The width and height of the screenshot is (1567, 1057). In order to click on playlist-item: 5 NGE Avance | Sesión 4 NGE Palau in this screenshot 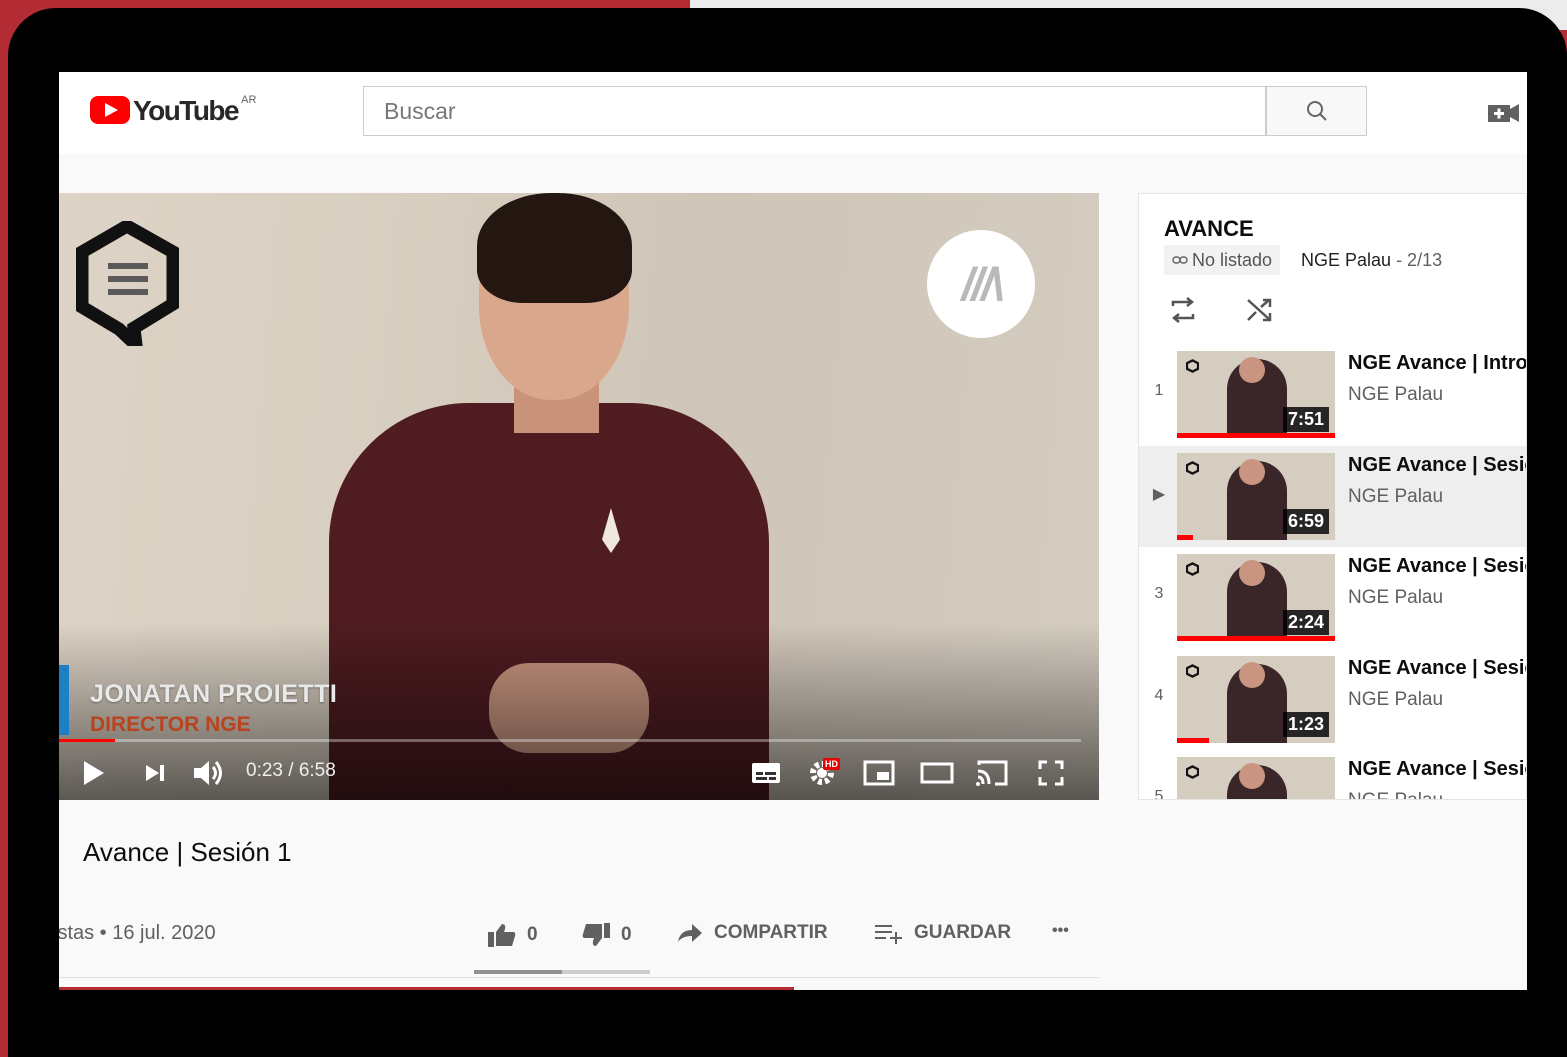, I will do `click(1332, 775)`.